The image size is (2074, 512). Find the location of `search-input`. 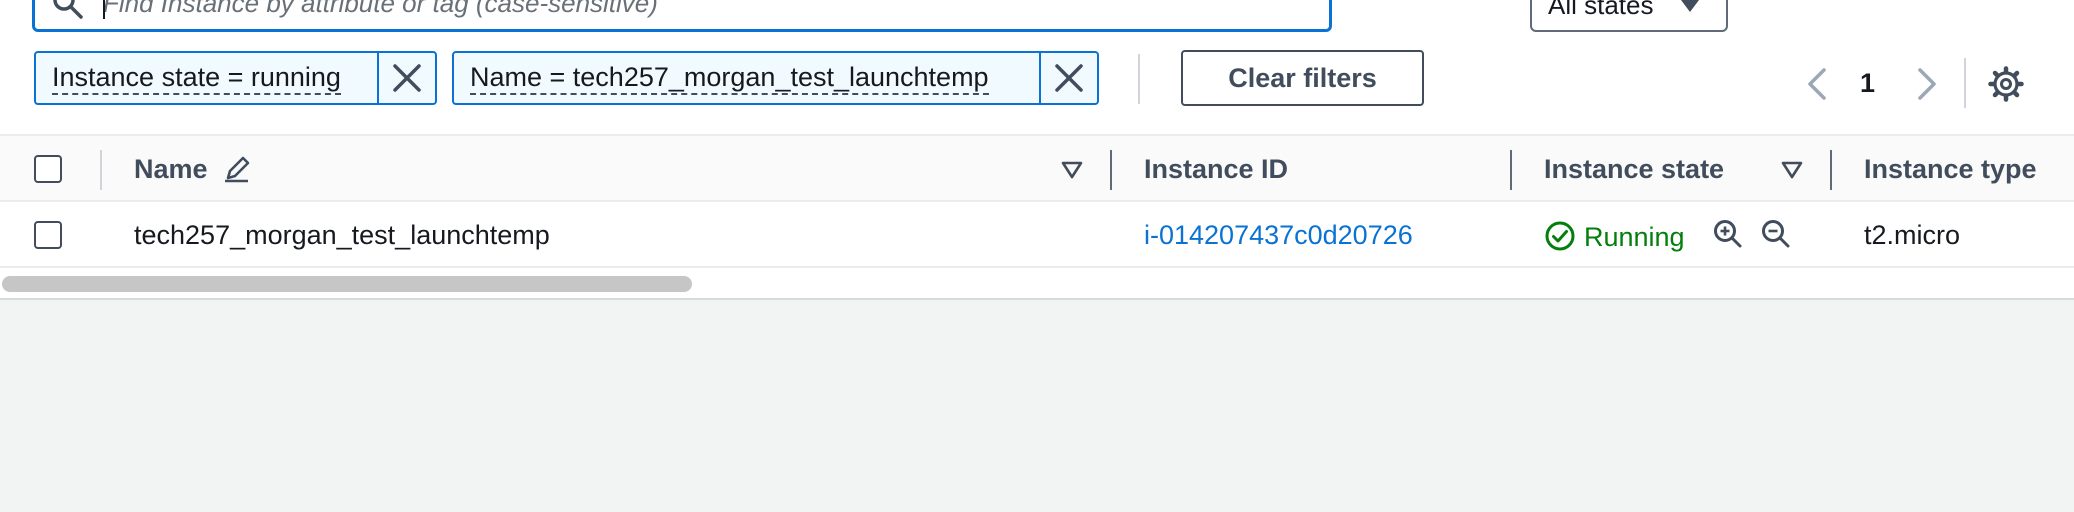

search-input is located at coordinates (701, 11).